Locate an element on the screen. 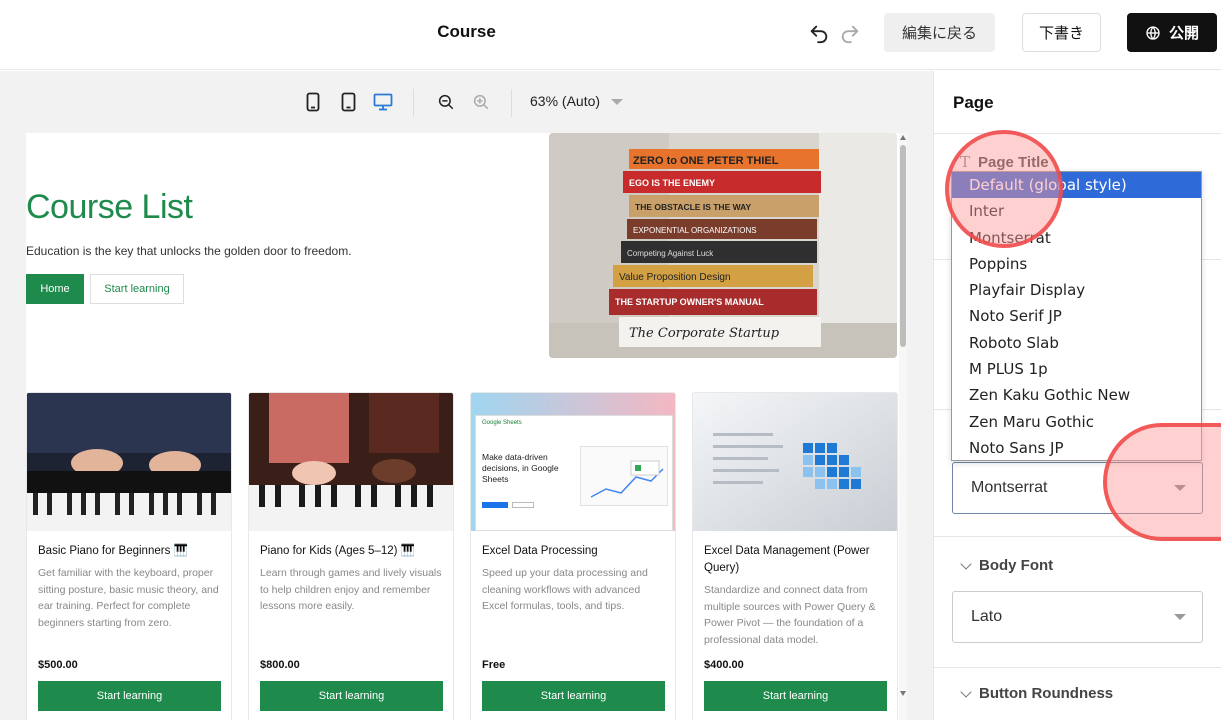 The height and width of the screenshot is (720, 1221). course-image-power-query is located at coordinates (795, 462).